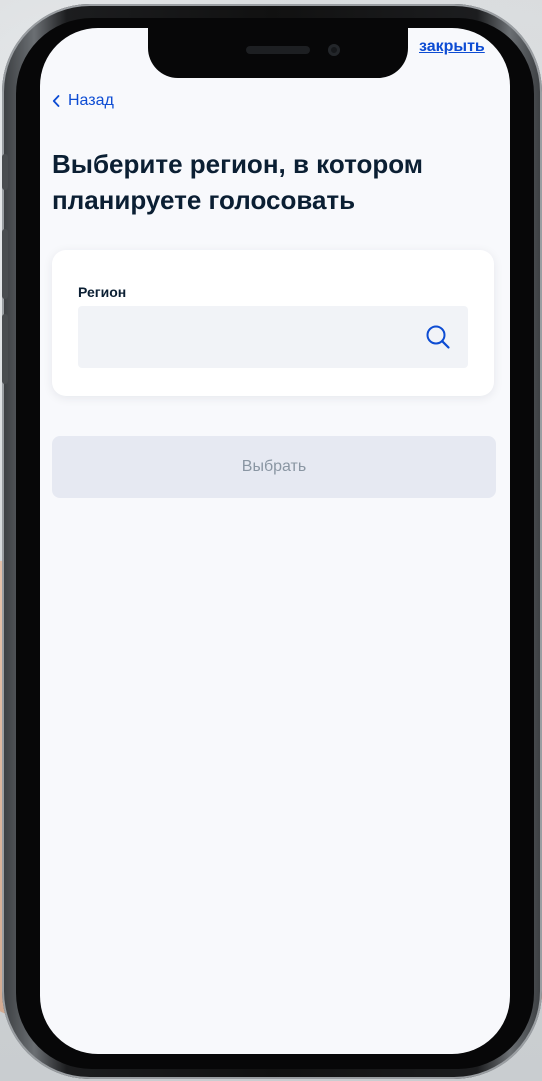 The width and height of the screenshot is (542, 1081). What do you see at coordinates (274, 467) in the screenshot?
I see `select-button: Выбрать` at bounding box center [274, 467].